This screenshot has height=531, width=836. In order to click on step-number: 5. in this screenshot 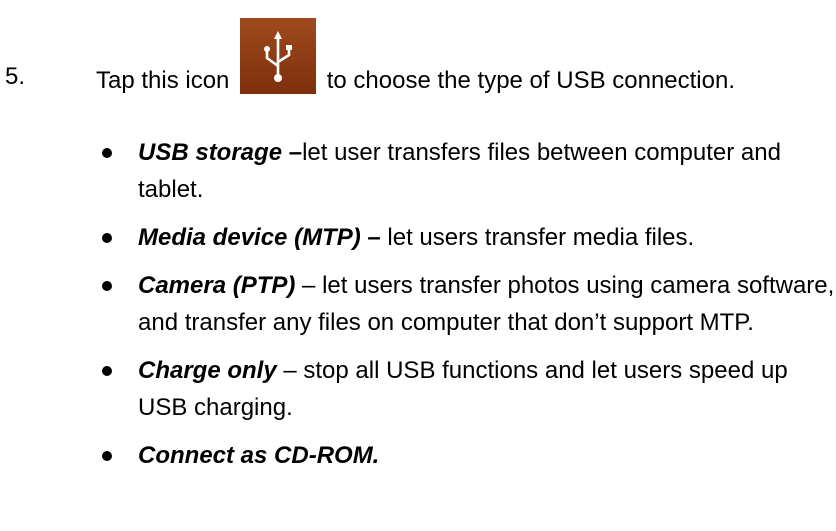, I will do `click(15, 76)`.